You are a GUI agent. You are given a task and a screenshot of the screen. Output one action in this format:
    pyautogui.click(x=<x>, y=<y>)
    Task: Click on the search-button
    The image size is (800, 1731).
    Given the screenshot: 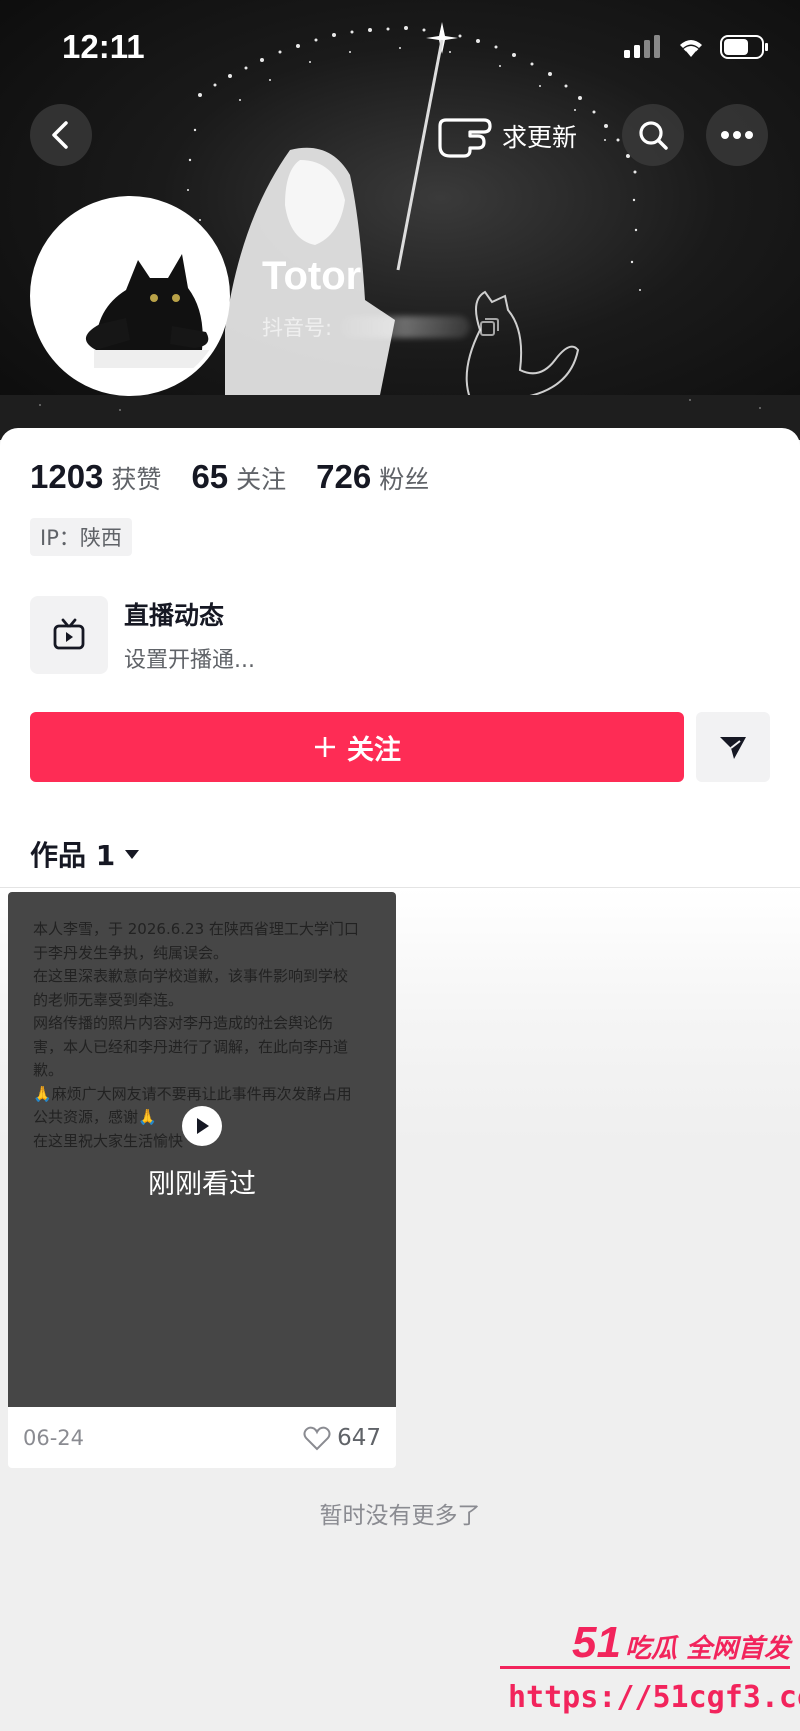 What is the action you would take?
    pyautogui.click(x=653, y=135)
    